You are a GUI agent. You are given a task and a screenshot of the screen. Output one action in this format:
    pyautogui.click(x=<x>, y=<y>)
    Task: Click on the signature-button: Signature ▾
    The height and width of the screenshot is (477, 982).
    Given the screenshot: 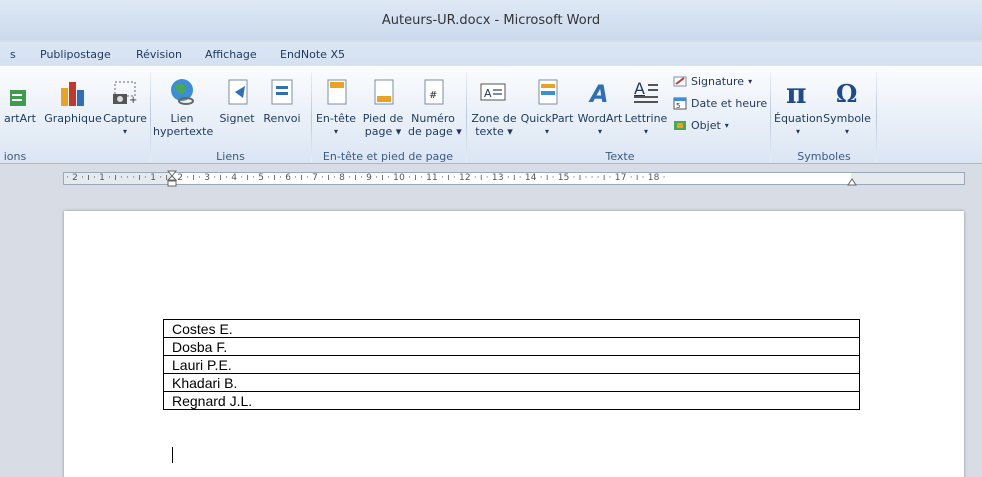 What is the action you would take?
    pyautogui.click(x=712, y=81)
    